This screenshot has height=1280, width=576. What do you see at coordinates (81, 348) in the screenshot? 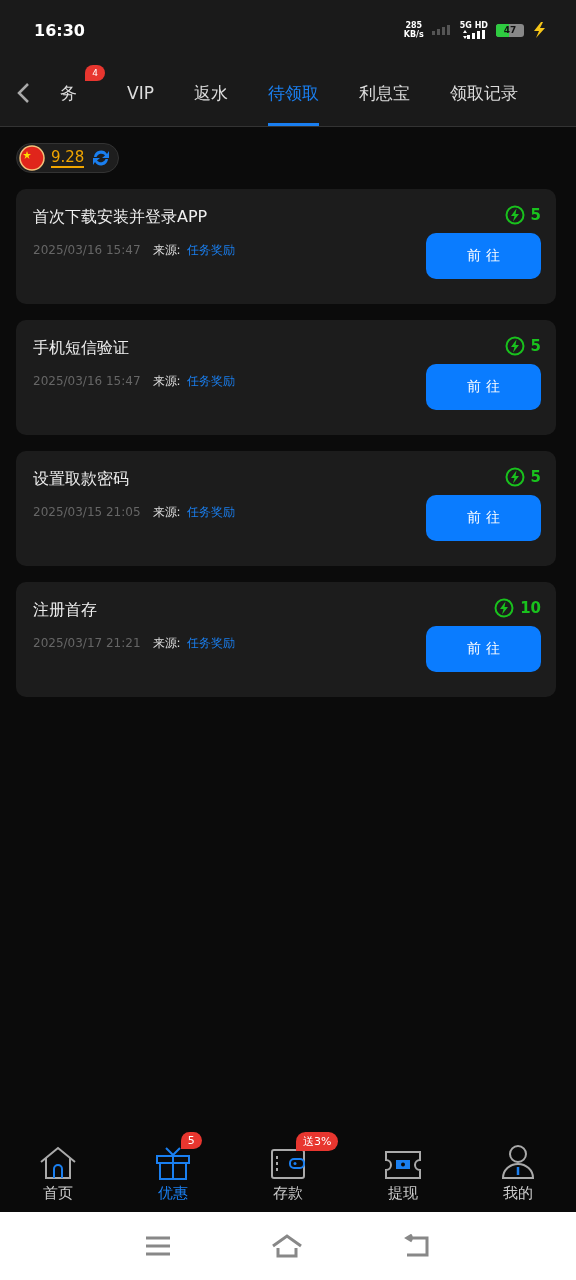
I see `task-title: 手机短信验证` at bounding box center [81, 348].